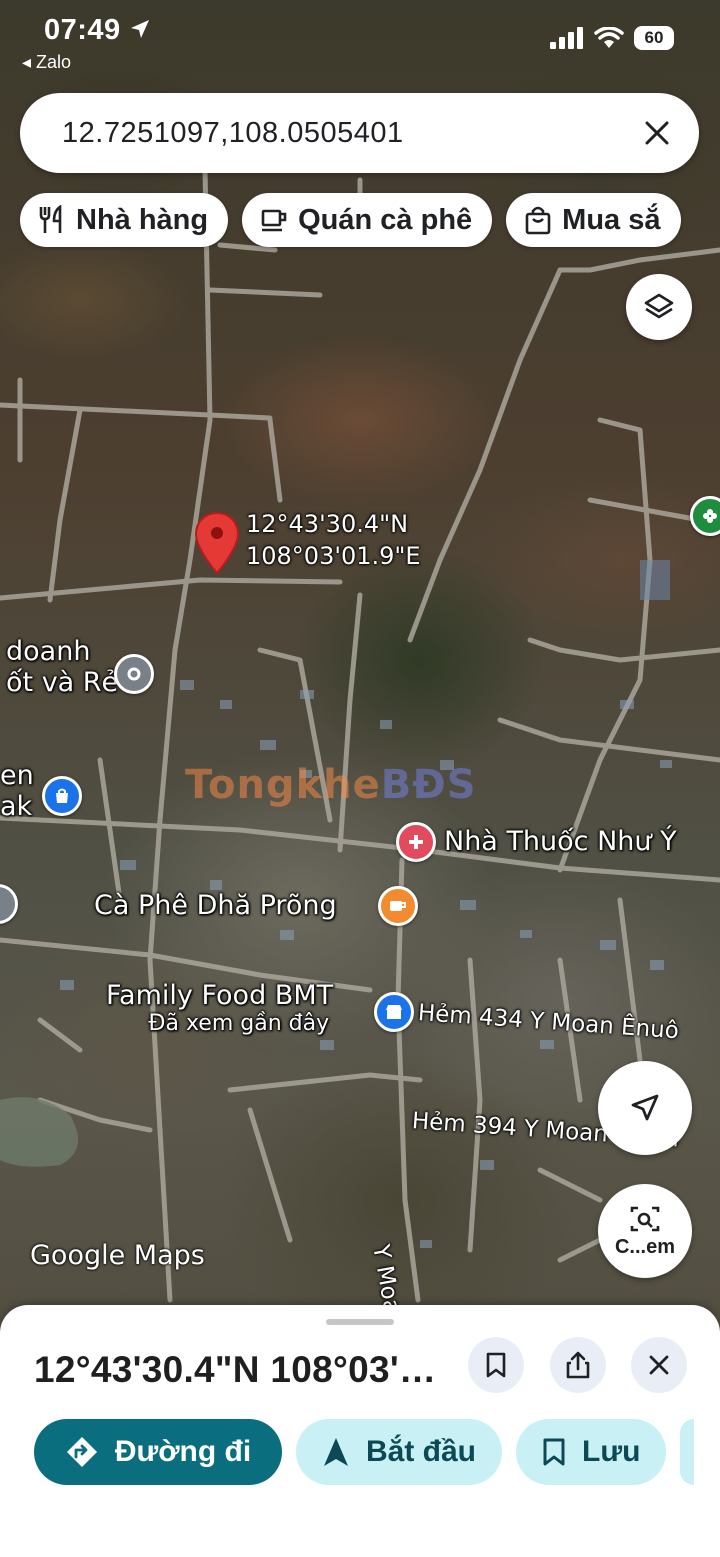 The width and height of the screenshot is (720, 1557). What do you see at coordinates (360, 1322) in the screenshot?
I see `drag-handle` at bounding box center [360, 1322].